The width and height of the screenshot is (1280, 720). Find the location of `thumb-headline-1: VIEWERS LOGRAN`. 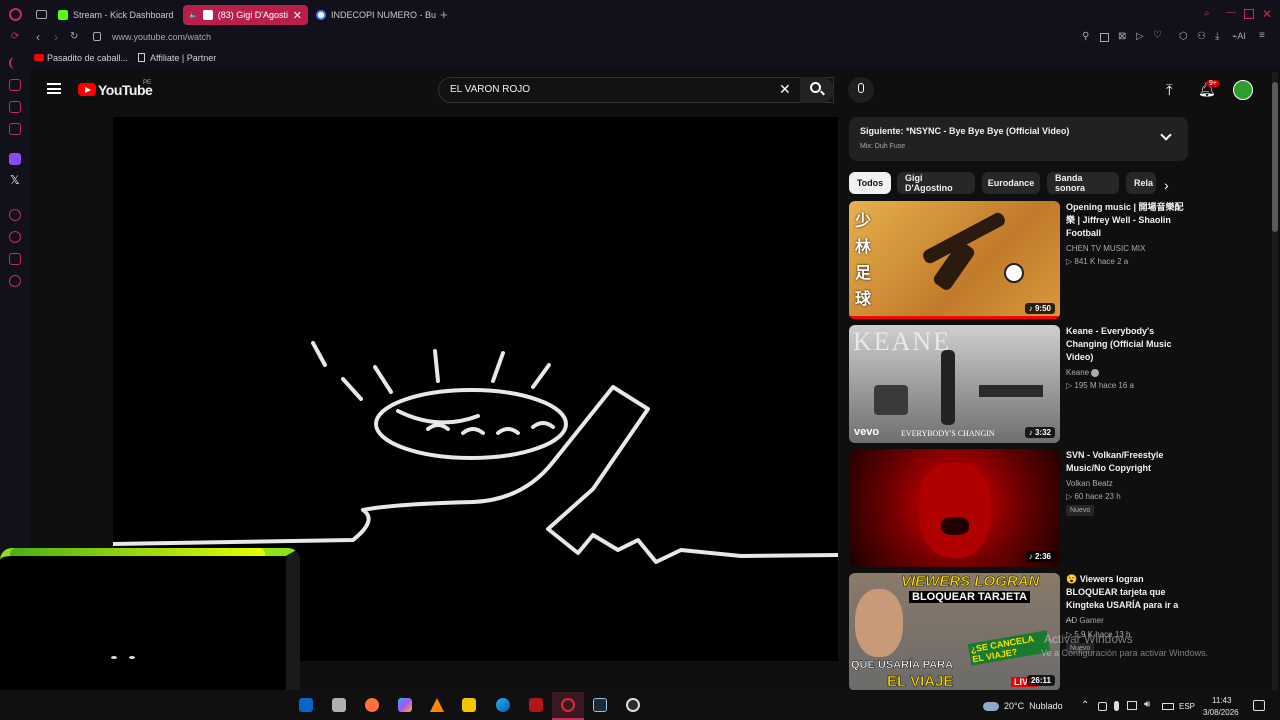

thumb-headline-1: VIEWERS LOGRAN is located at coordinates (970, 581).